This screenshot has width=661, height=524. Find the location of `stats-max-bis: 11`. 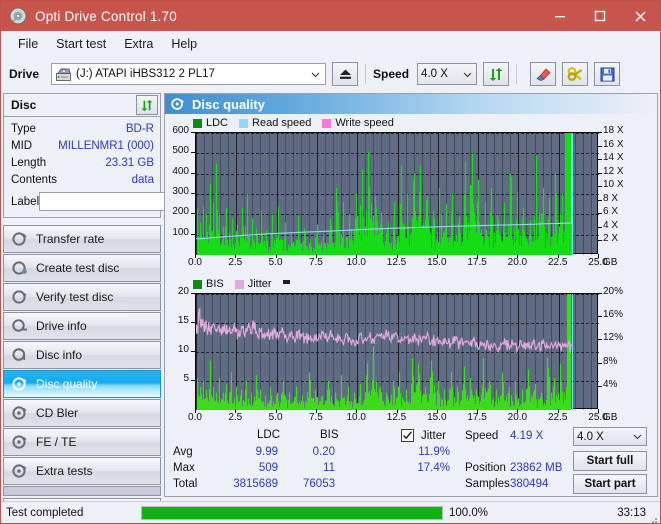

stats-max-bis: 11 is located at coordinates (329, 468).